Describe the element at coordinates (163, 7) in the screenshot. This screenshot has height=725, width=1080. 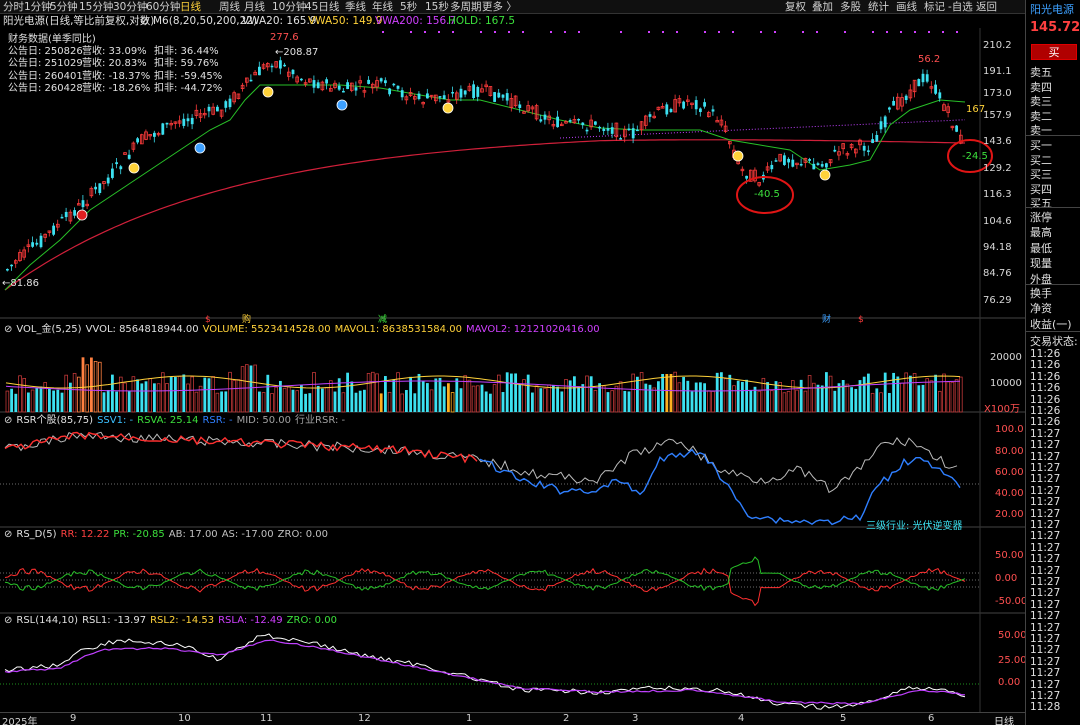
I see `period-tab: 60分钟` at that location.